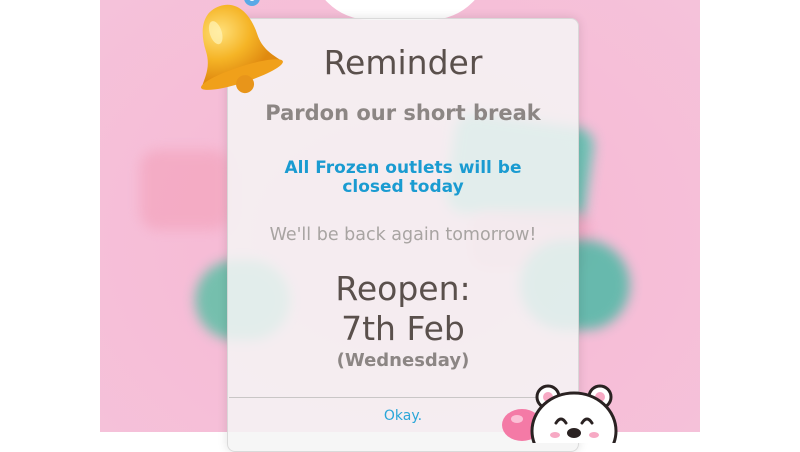 The image size is (800, 452). I want to click on reopen-info: Reopen: 7th Feb, so click(403, 309).